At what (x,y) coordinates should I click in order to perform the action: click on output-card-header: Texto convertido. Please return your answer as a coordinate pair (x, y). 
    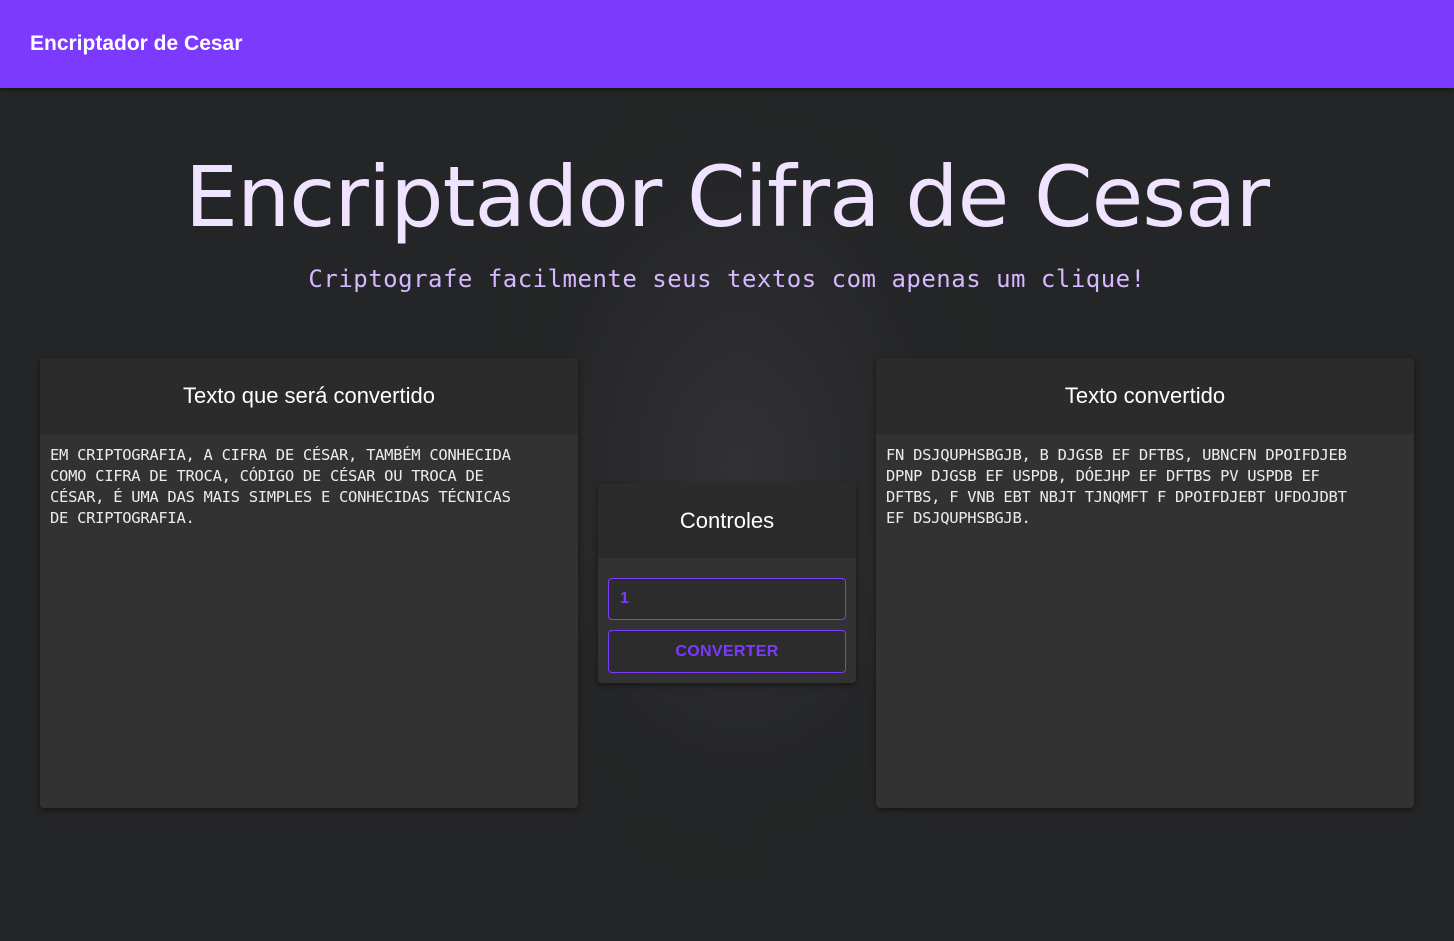
    Looking at the image, I should click on (1145, 396).